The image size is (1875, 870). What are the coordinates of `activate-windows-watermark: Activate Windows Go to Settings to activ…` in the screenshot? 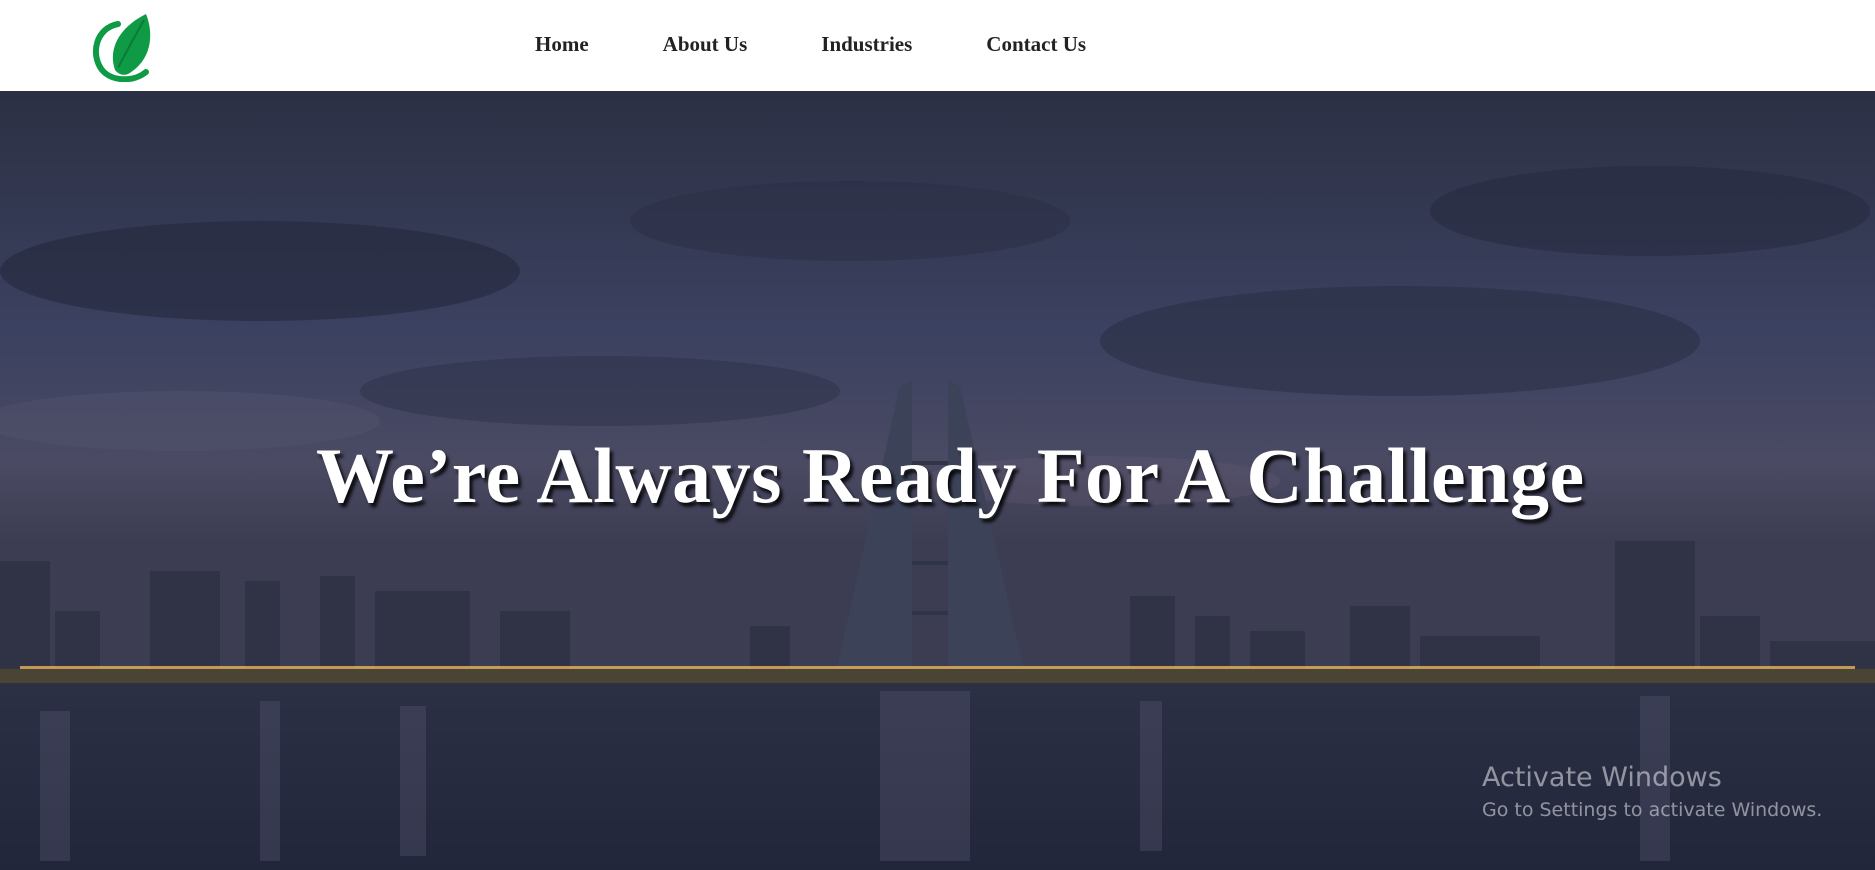 It's located at (1652, 793).